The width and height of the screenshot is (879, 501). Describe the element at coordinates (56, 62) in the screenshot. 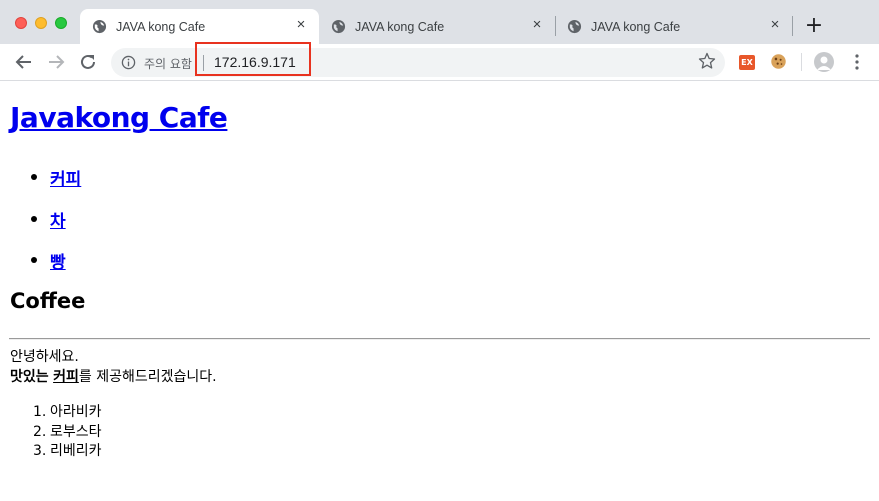

I see `forward-arrow-icon` at that location.